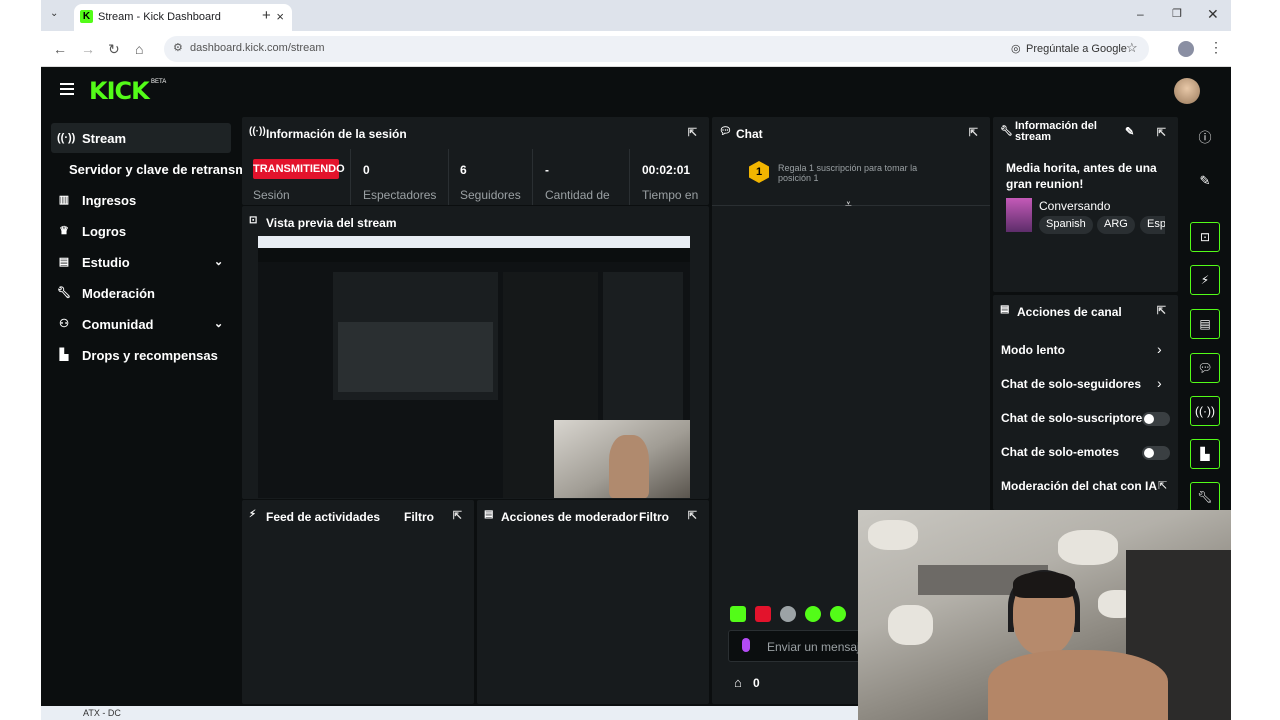 This screenshot has width=1280, height=720. I want to click on close-window-icon: ✕, so click(1213, 14).